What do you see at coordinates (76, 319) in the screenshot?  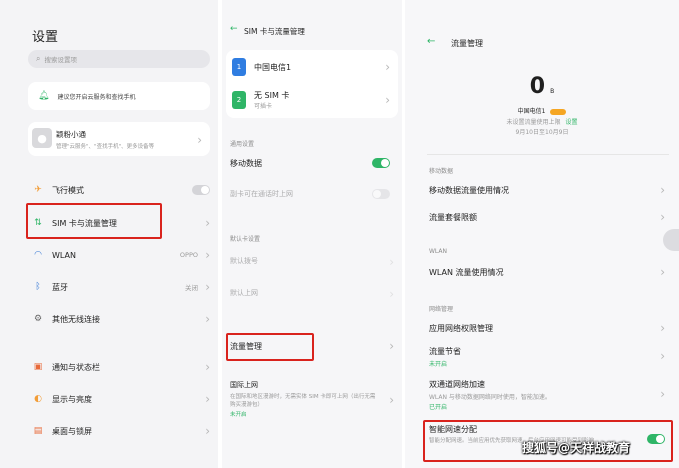 I see `item-label: 其他无线连接` at bounding box center [76, 319].